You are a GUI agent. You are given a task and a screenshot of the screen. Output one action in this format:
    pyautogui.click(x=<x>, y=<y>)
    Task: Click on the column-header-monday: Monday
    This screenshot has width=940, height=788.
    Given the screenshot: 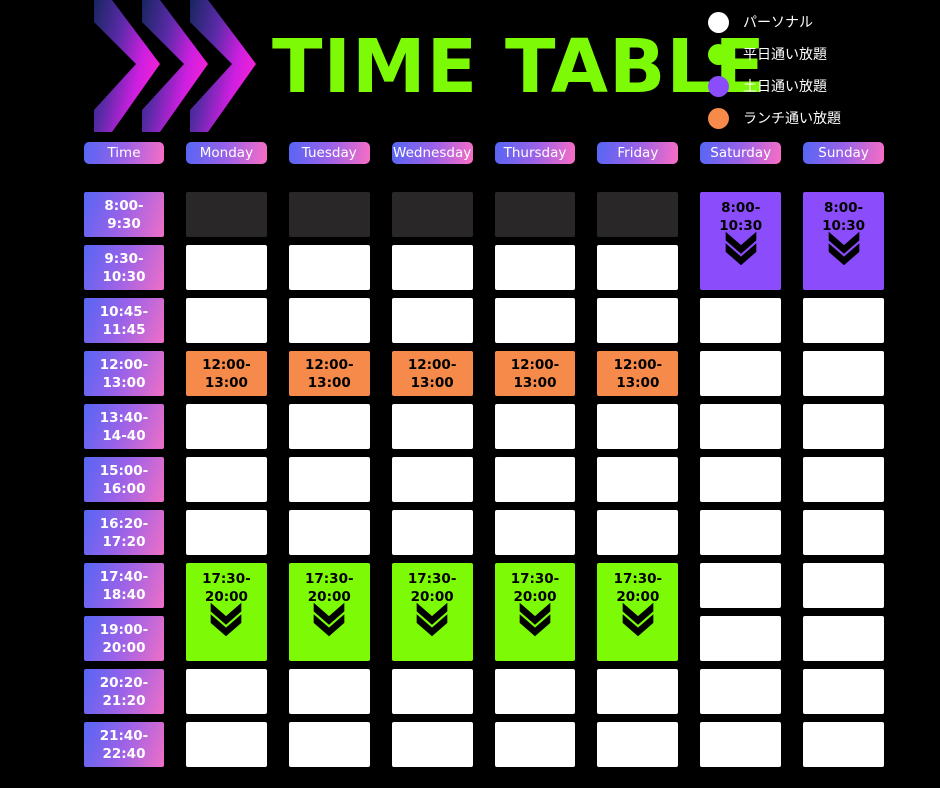 What is the action you would take?
    pyautogui.click(x=226, y=153)
    